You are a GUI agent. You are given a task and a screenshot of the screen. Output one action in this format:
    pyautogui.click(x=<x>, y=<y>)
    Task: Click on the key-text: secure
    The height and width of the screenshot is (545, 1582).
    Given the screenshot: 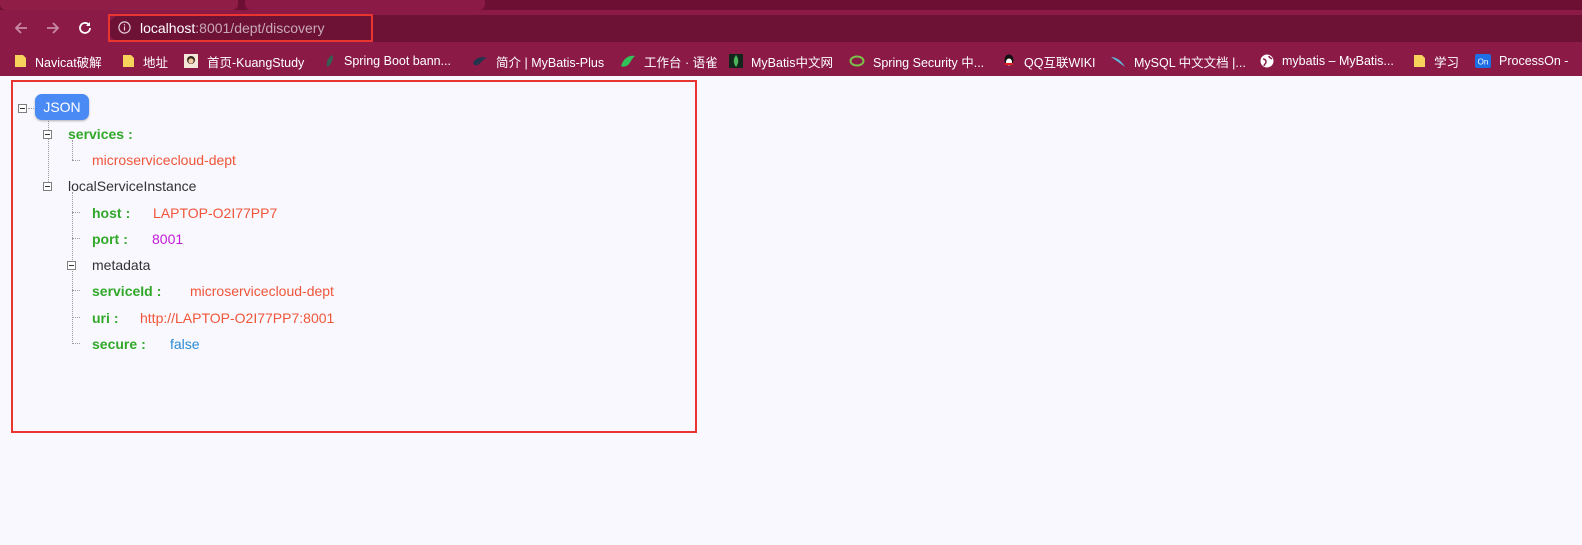 What is the action you would take?
    pyautogui.click(x=115, y=344)
    